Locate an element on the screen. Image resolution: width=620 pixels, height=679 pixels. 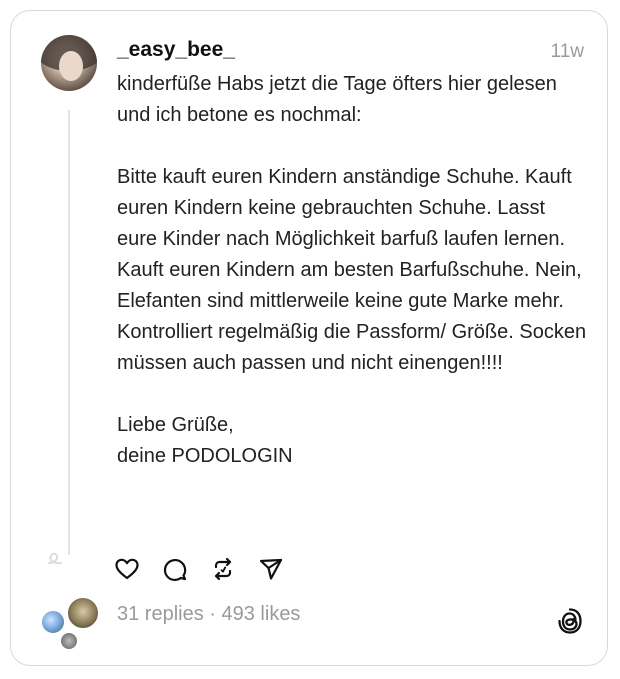
replier-avatars is located at coordinates (69, 624).